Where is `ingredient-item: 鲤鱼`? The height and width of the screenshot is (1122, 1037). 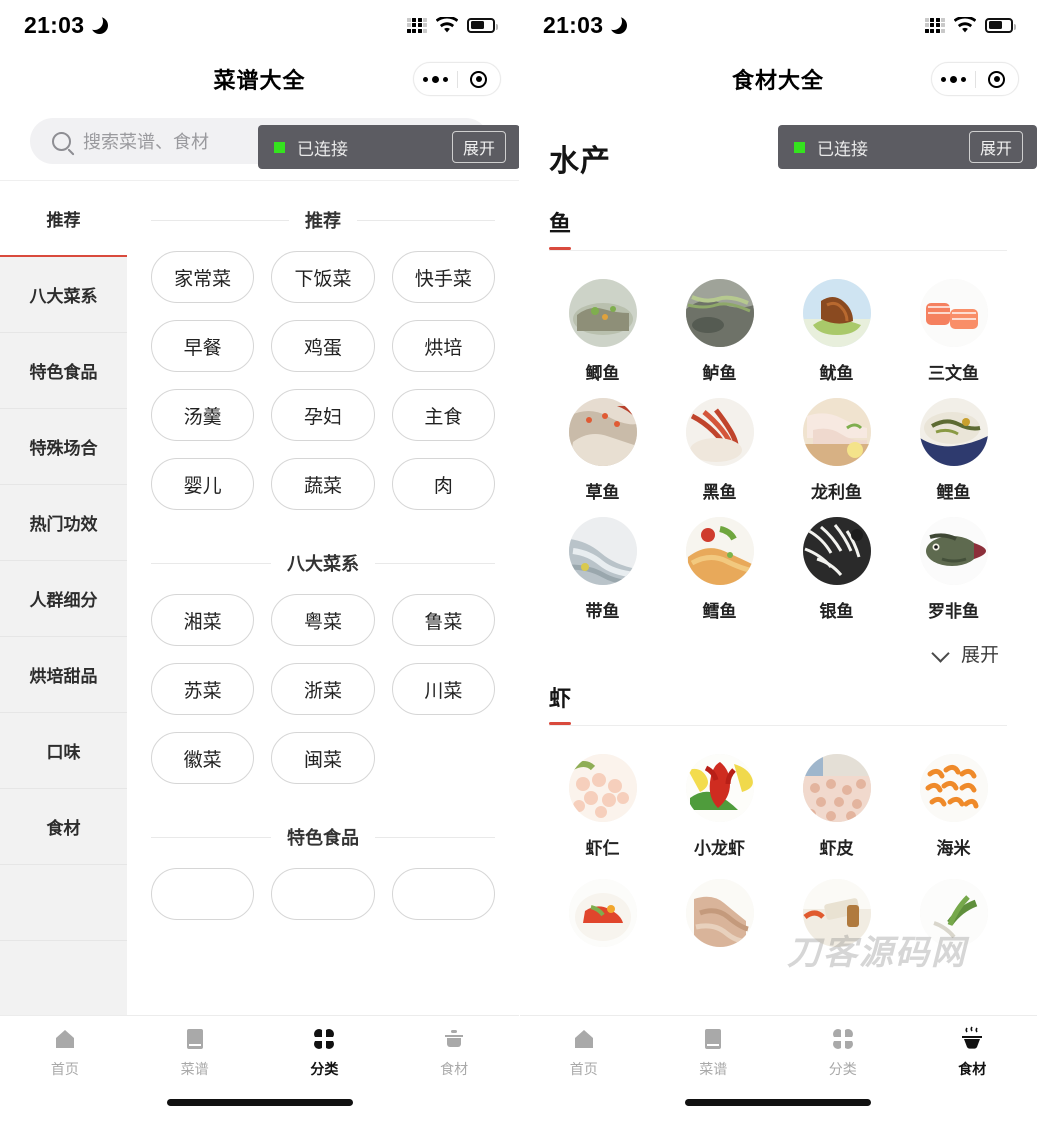
ingredient-item: 鲤鱼 is located at coordinates (953, 450).